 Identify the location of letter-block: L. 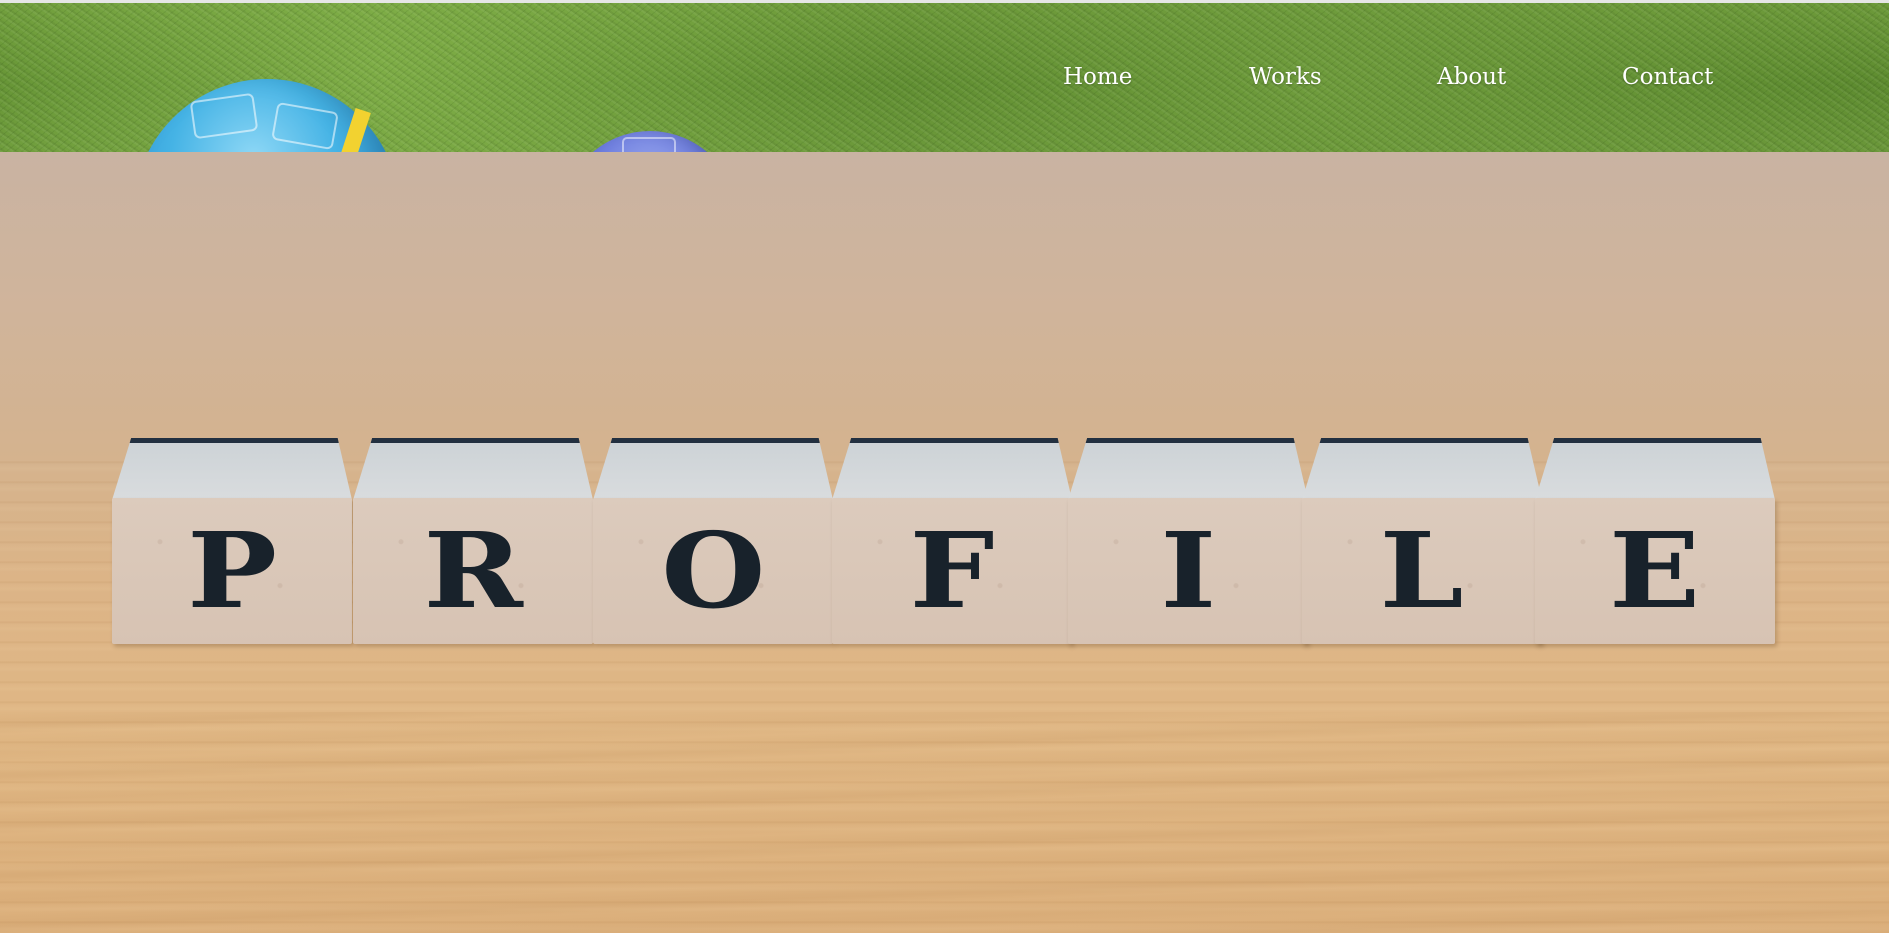
(1422, 541).